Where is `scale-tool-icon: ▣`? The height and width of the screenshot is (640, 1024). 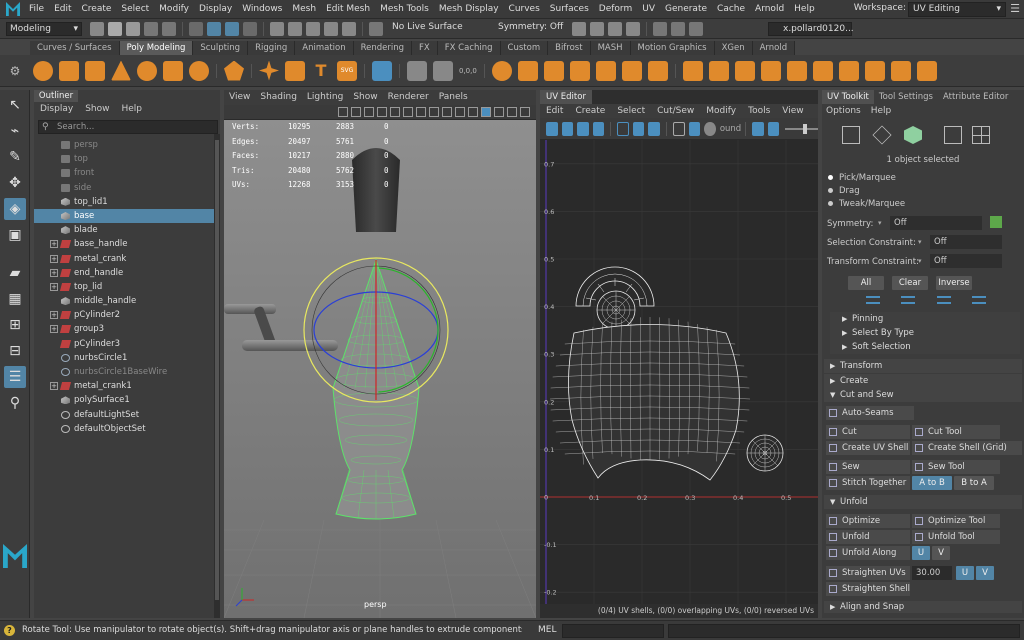 scale-tool-icon: ▣ is located at coordinates (15, 235).